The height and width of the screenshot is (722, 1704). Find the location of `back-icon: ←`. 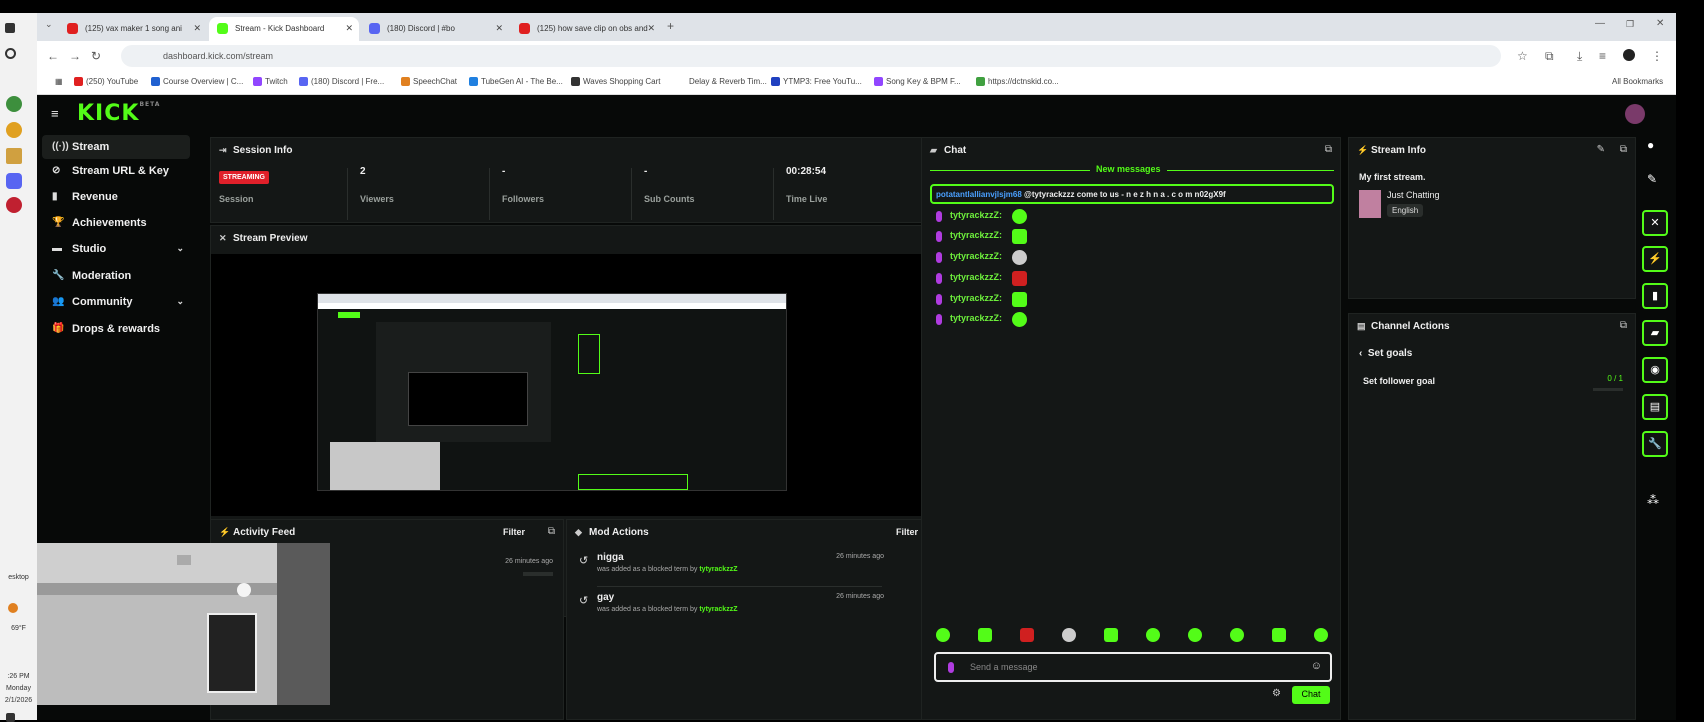

back-icon: ← is located at coordinates (53, 56).